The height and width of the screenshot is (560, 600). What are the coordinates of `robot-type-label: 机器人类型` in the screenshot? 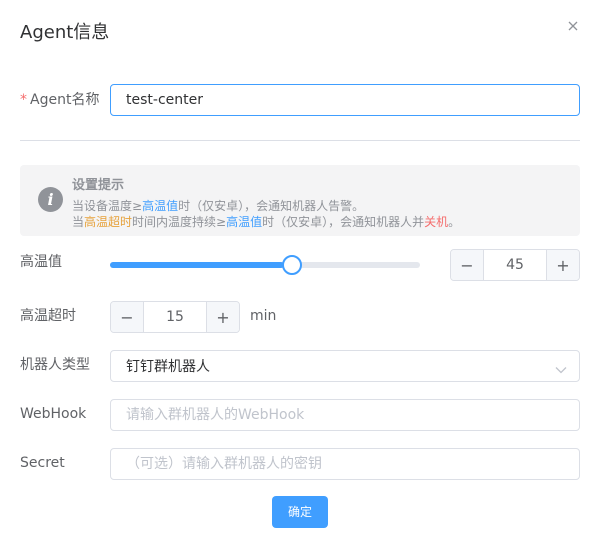 It's located at (55, 365).